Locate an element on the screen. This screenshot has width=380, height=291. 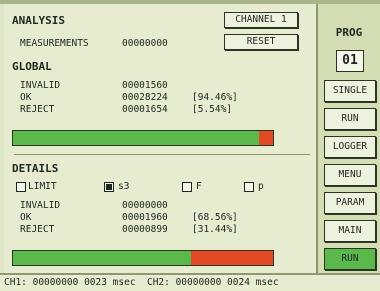
run-button: RUN is located at coordinates (350, 259).